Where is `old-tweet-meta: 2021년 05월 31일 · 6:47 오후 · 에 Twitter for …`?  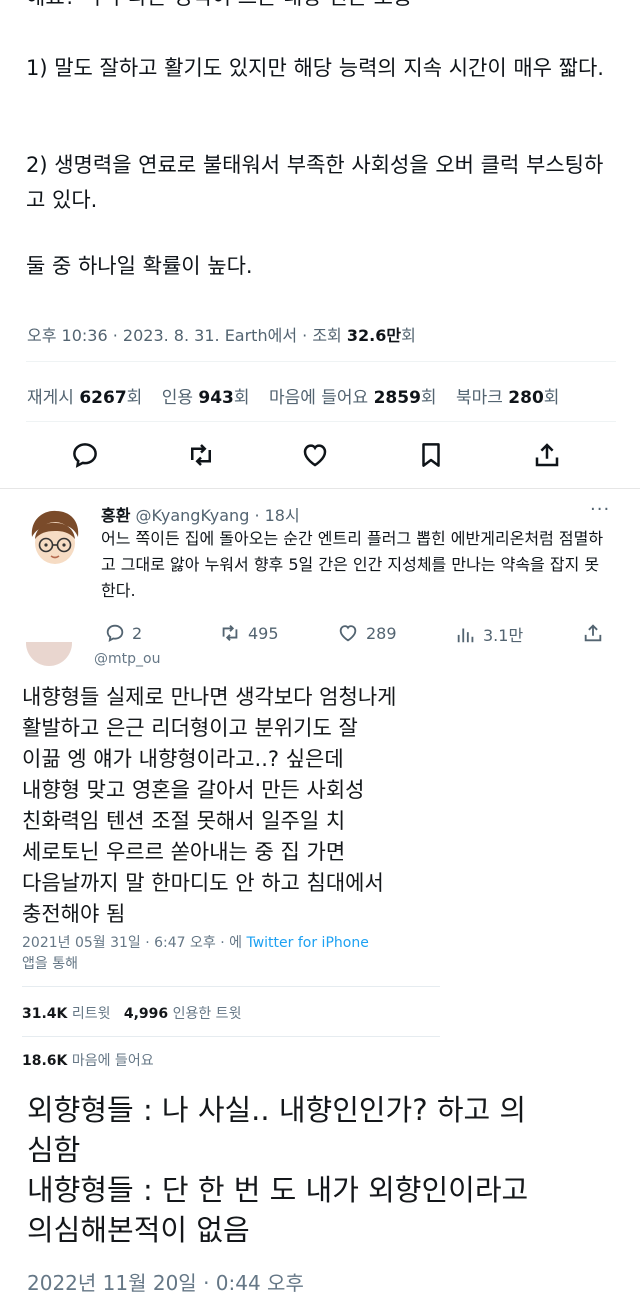
old-tweet-meta: 2021년 05월 31일 · 6:47 오후 · 에 Twitter for … is located at coordinates (232, 954).